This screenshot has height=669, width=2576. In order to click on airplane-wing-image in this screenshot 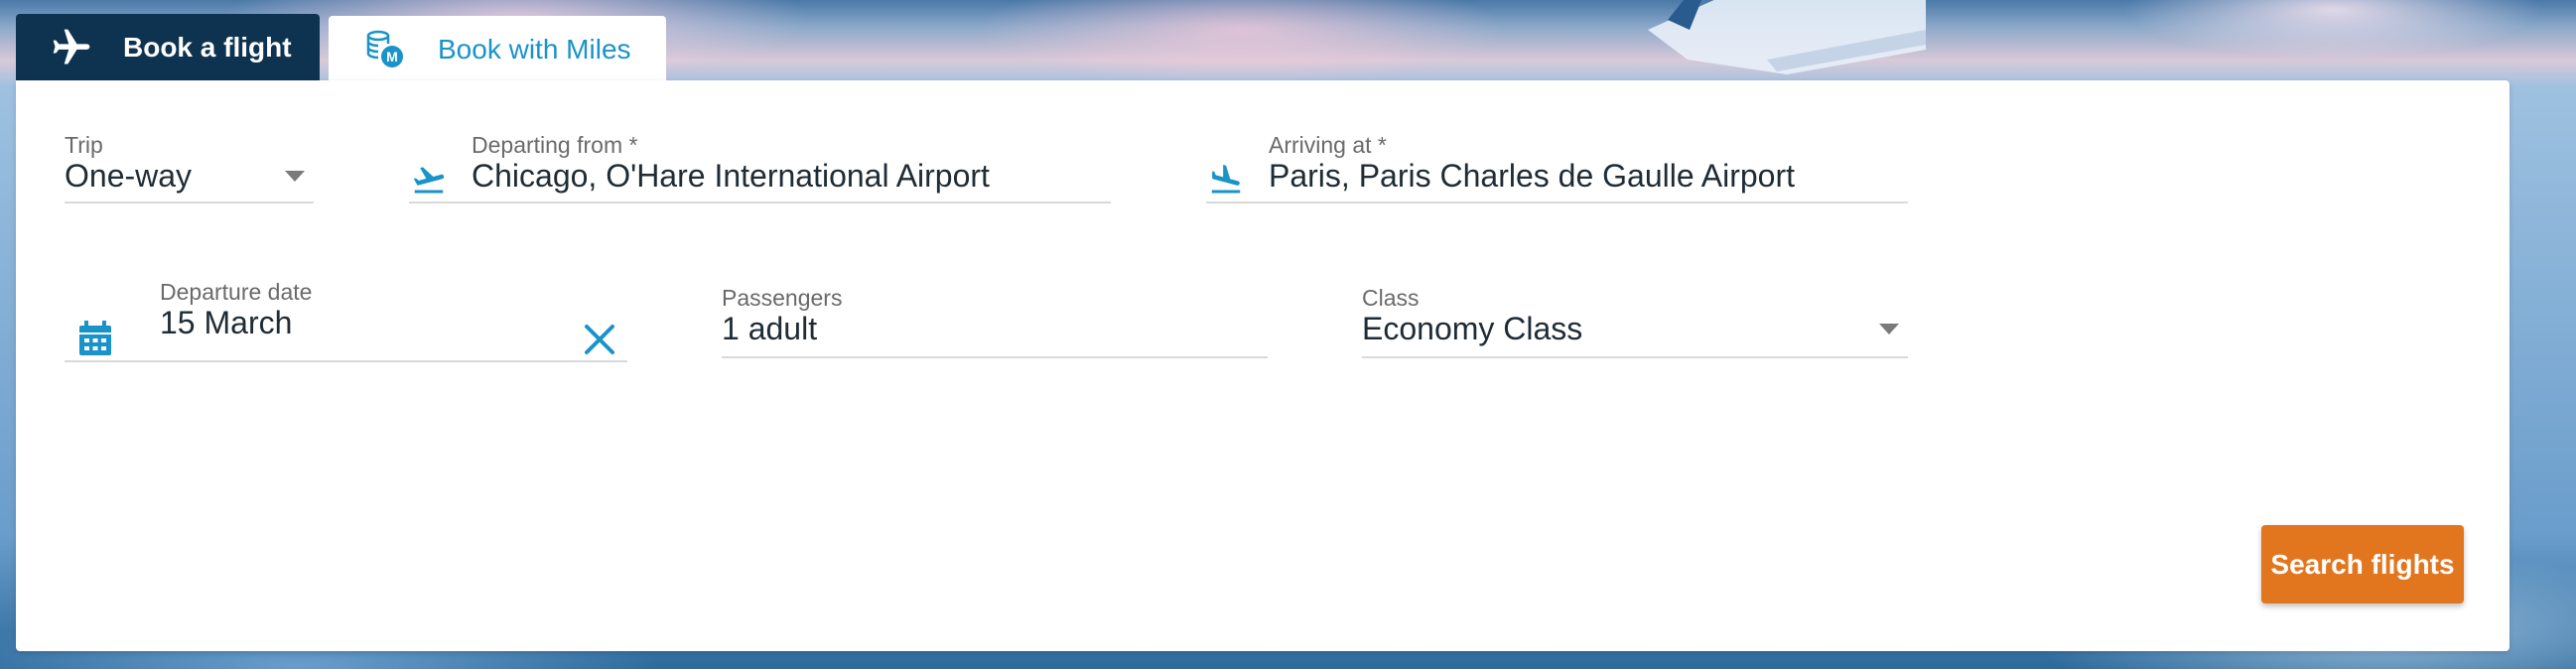, I will do `click(1787, 37)`.